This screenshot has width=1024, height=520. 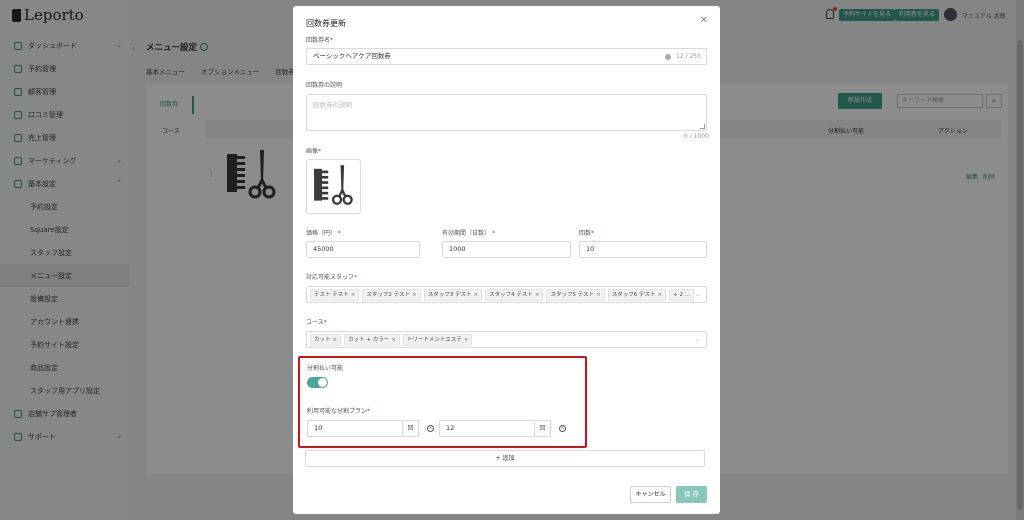 I want to click on staff-tag: スタッフ2 テスト ×, so click(x=391, y=294).